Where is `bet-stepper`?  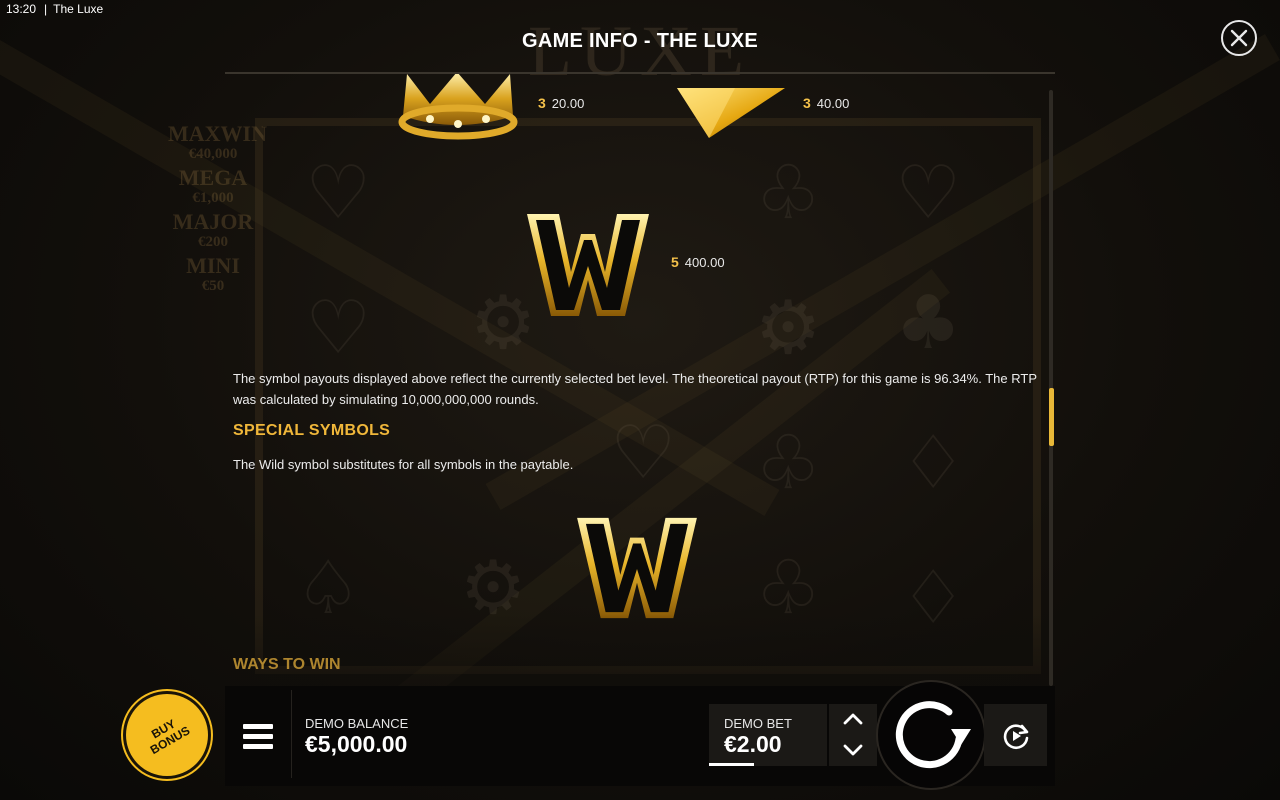
bet-stepper is located at coordinates (853, 735).